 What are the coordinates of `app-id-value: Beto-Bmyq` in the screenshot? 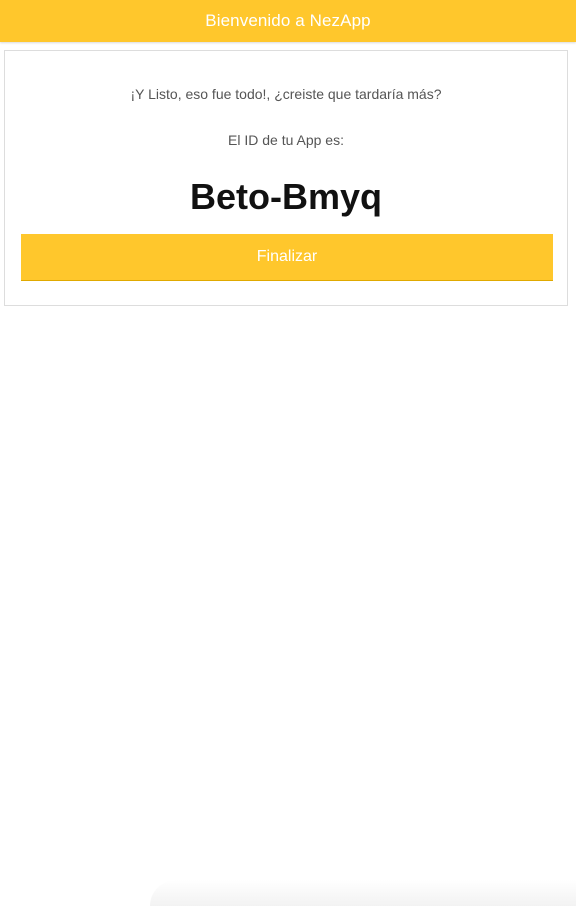 It's located at (285, 196).